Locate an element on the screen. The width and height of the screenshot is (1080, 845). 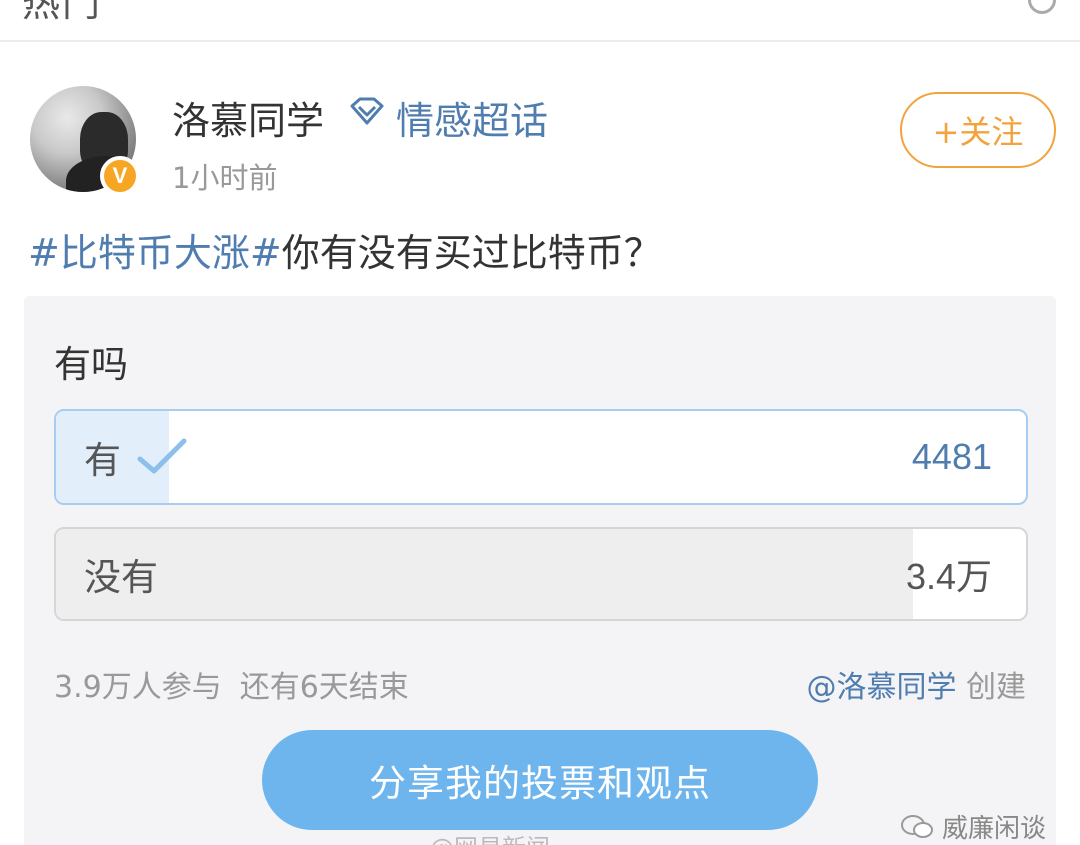
poll-option-yes: 有 4481 is located at coordinates (541, 457).